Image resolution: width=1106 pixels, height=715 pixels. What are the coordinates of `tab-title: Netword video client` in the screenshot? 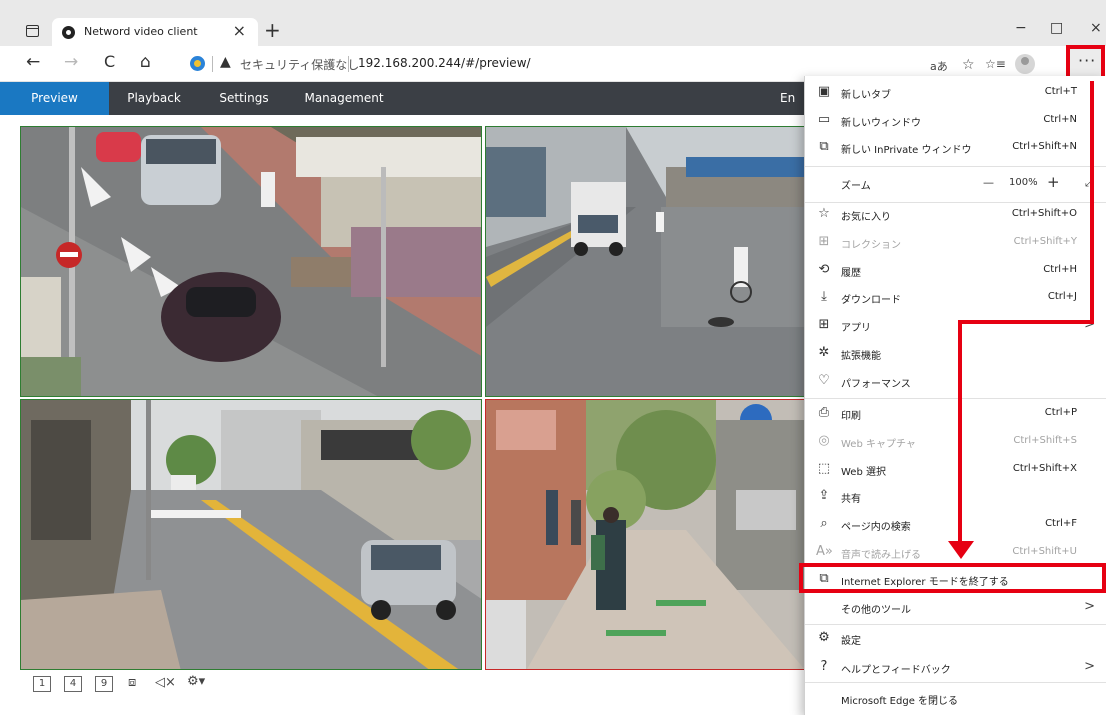 It's located at (141, 31).